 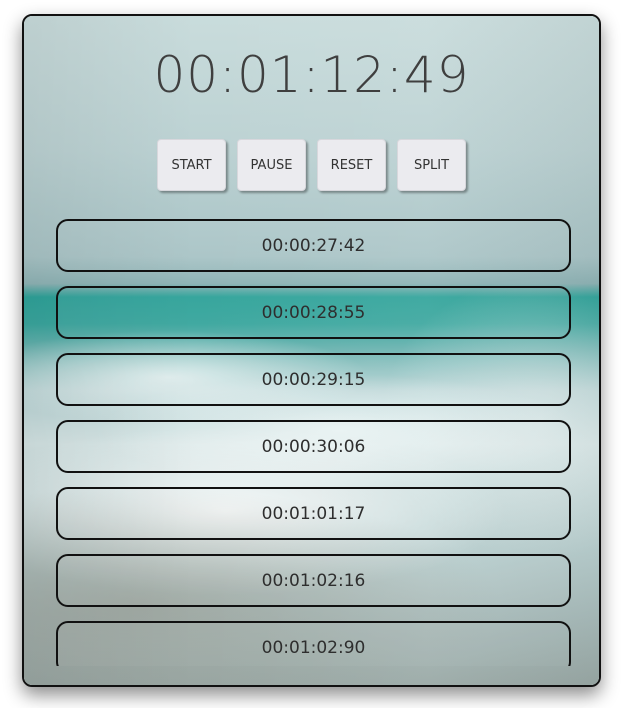 I want to click on reset-button: RESET, so click(x=351, y=165).